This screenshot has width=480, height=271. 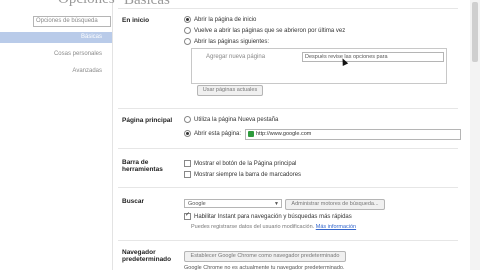 I want to click on homepage-url-text: http://www.google.com, so click(x=284, y=134).